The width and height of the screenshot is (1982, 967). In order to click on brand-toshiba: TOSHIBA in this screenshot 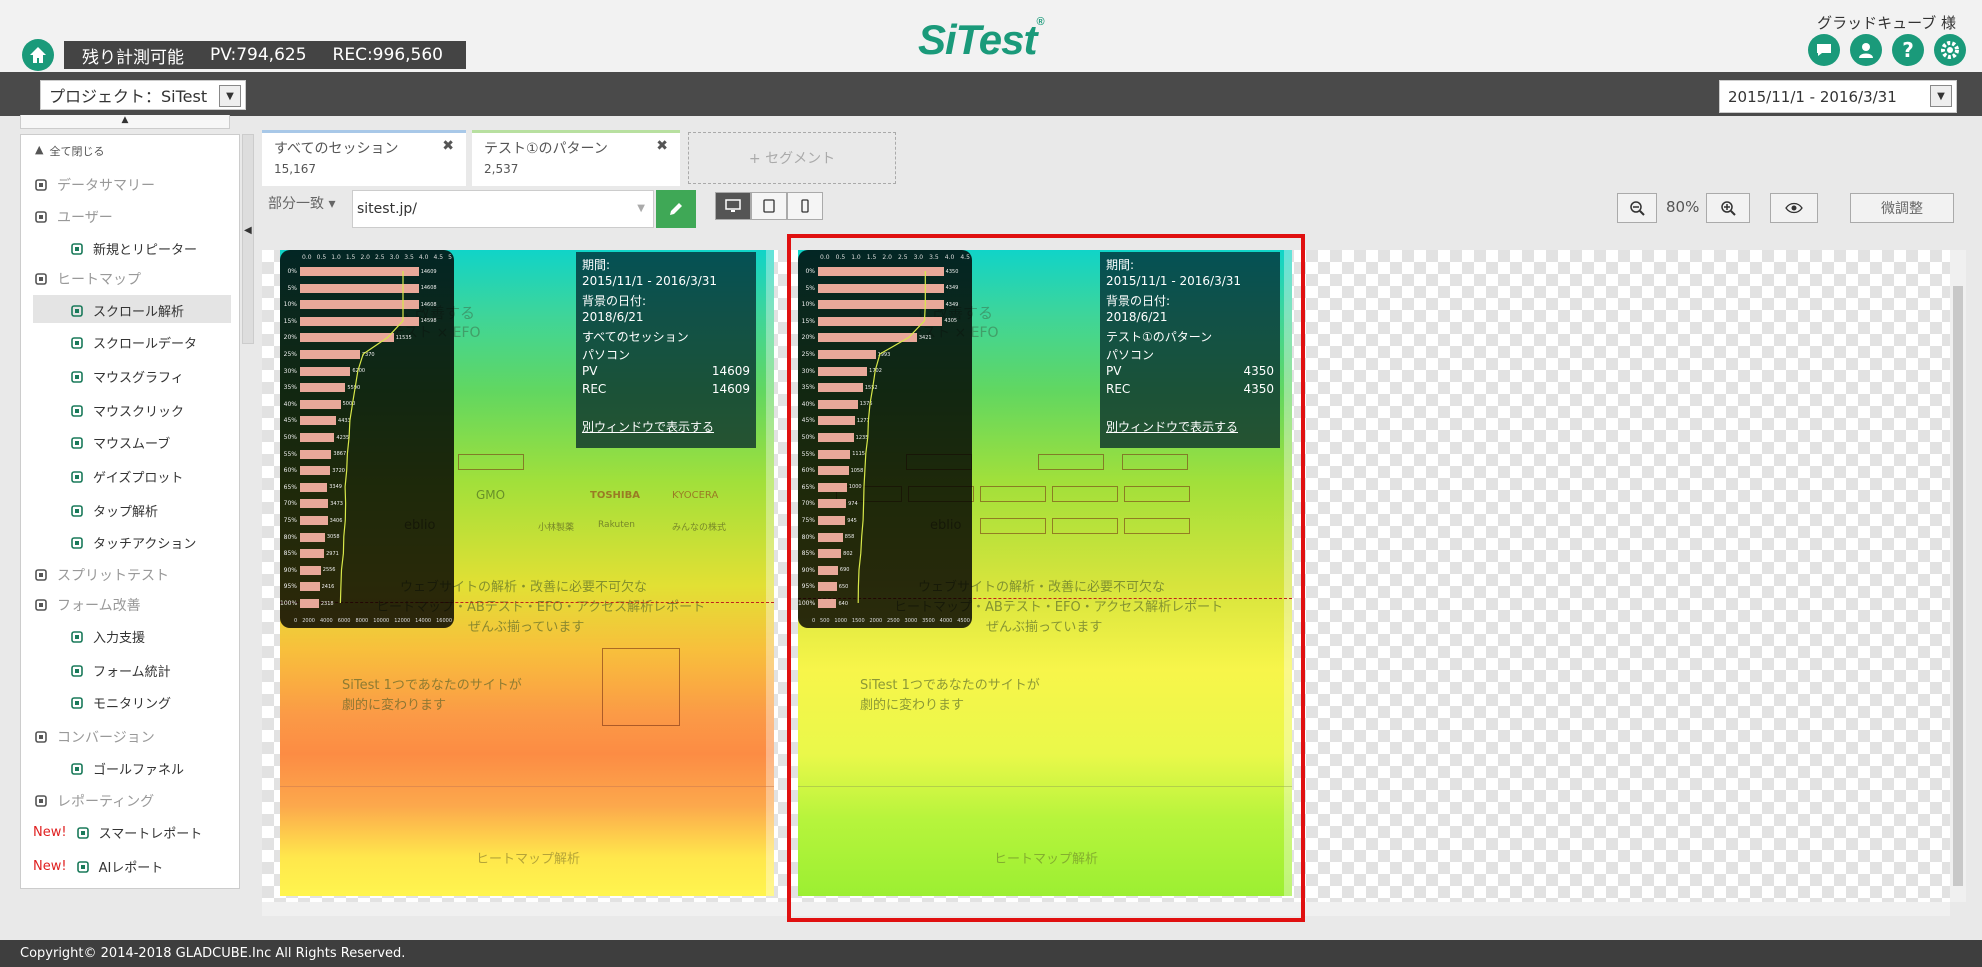, I will do `click(615, 495)`.